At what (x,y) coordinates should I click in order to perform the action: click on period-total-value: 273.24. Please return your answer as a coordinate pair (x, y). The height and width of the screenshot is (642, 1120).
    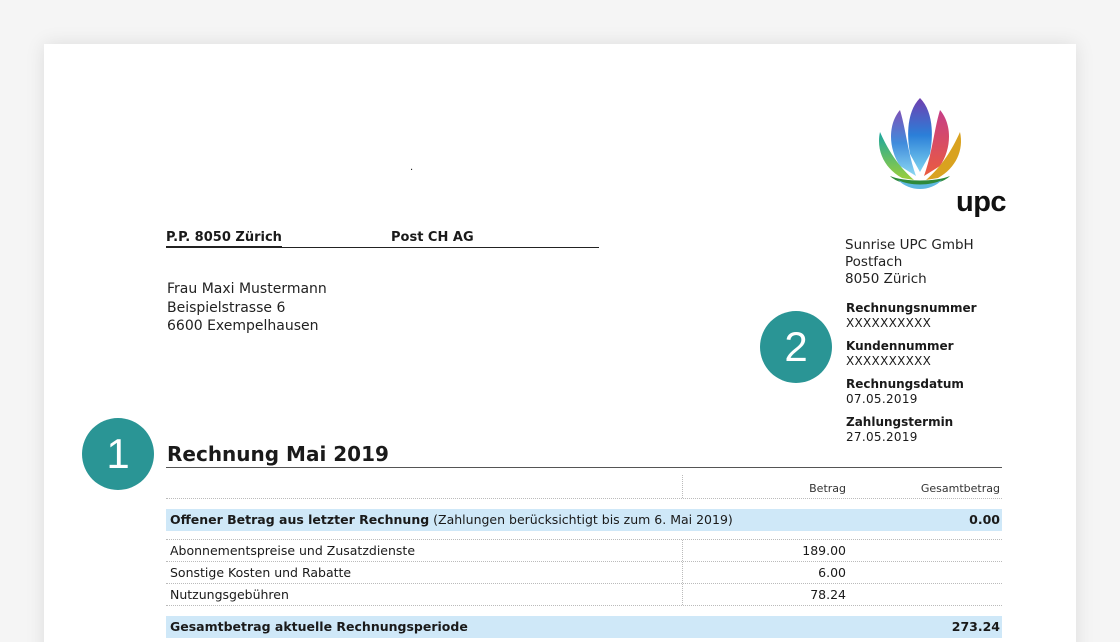
    Looking at the image, I should click on (975, 626).